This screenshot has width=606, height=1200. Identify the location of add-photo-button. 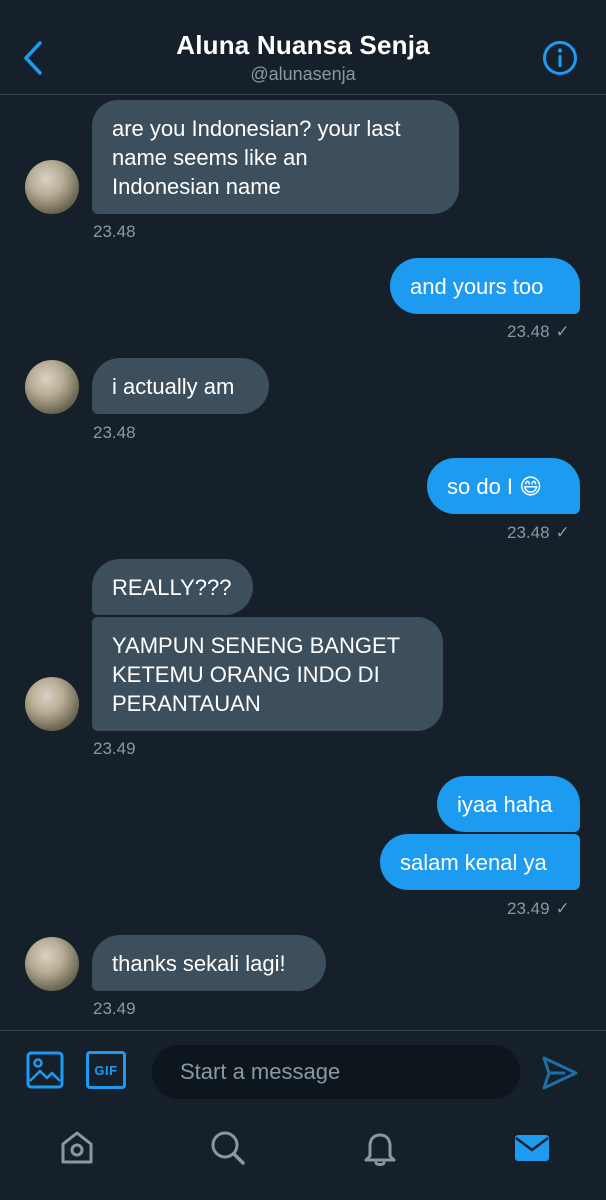
(45, 1070).